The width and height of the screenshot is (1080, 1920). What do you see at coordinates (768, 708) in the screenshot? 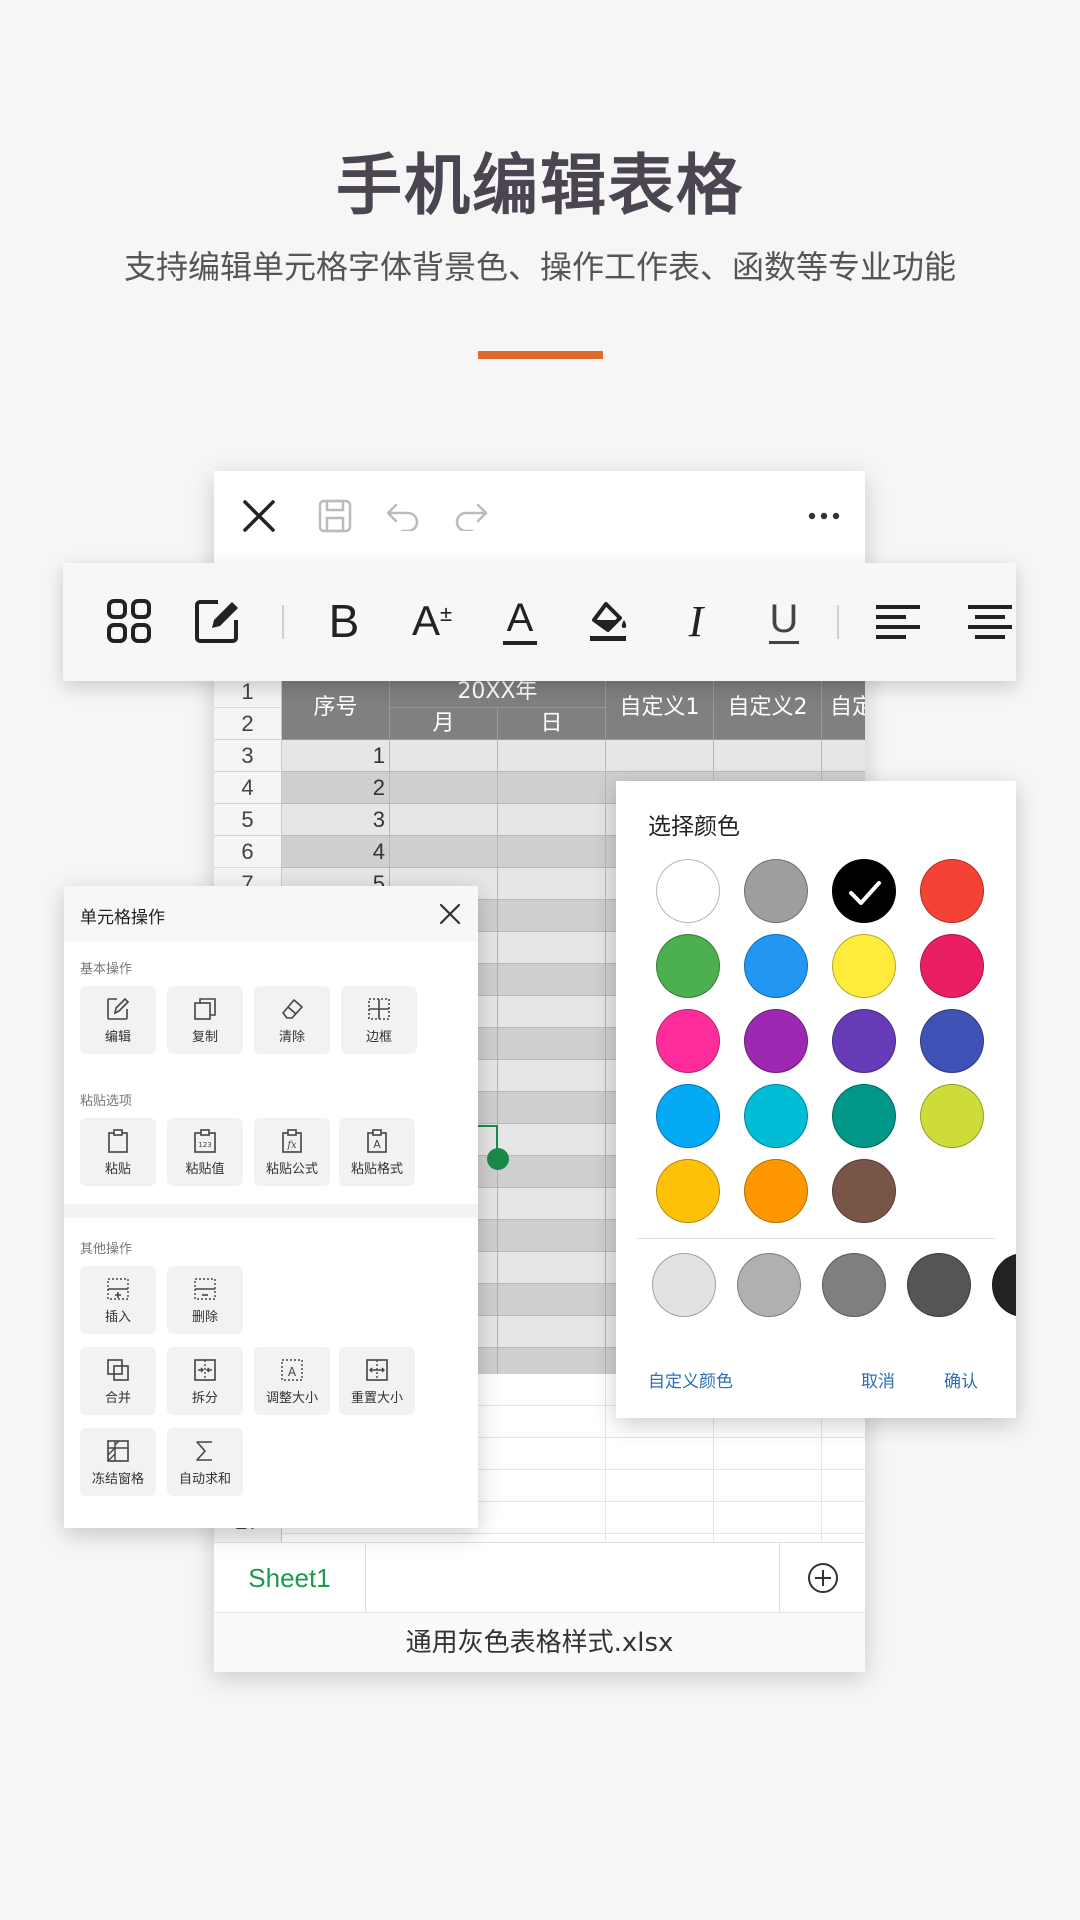
I see `header-custom2: 自定义2` at bounding box center [768, 708].